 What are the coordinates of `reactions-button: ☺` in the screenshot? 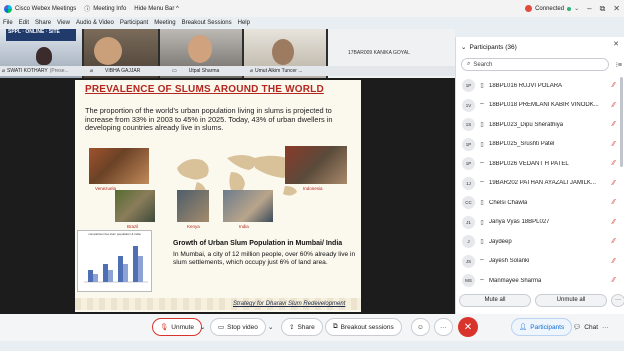 It's located at (420, 327).